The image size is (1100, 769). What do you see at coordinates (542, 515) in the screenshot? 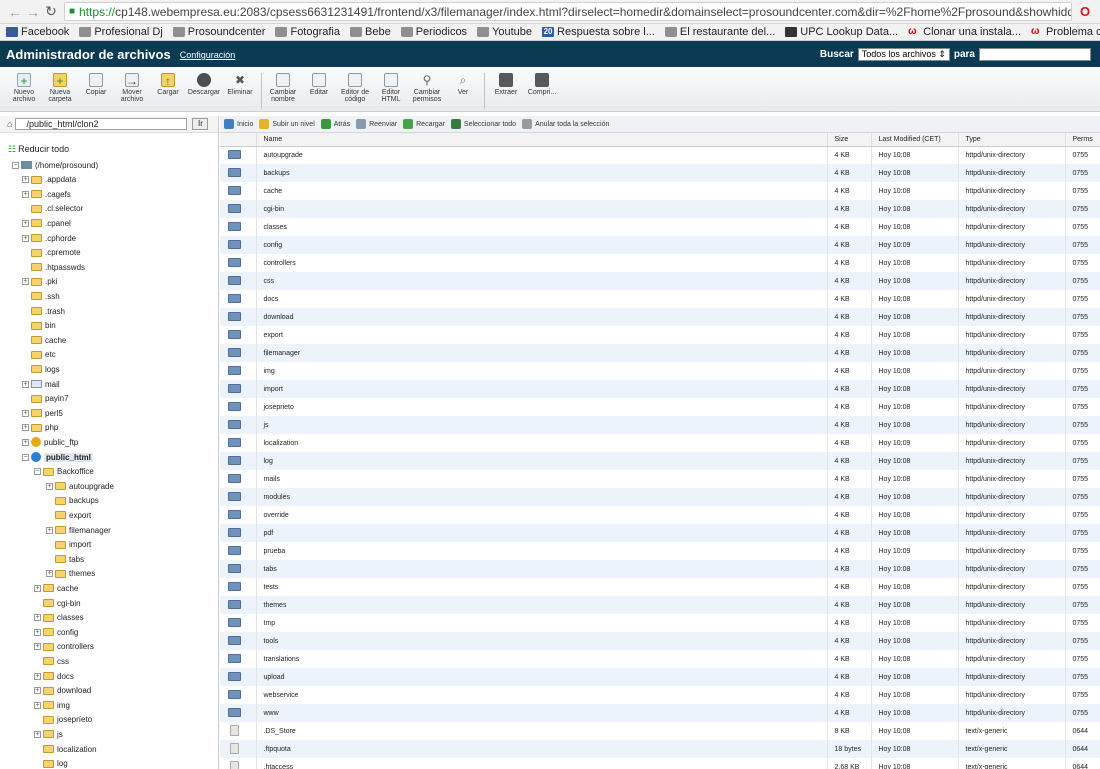
I see `file-name-cell: override` at bounding box center [542, 515].